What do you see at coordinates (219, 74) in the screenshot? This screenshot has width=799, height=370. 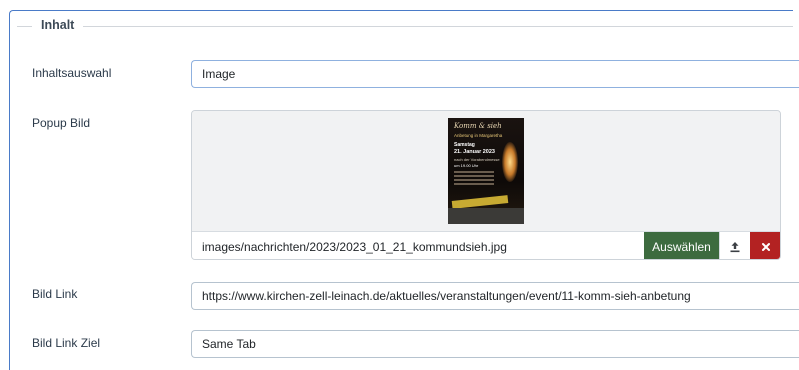 I see `content-selection-value: Image` at bounding box center [219, 74].